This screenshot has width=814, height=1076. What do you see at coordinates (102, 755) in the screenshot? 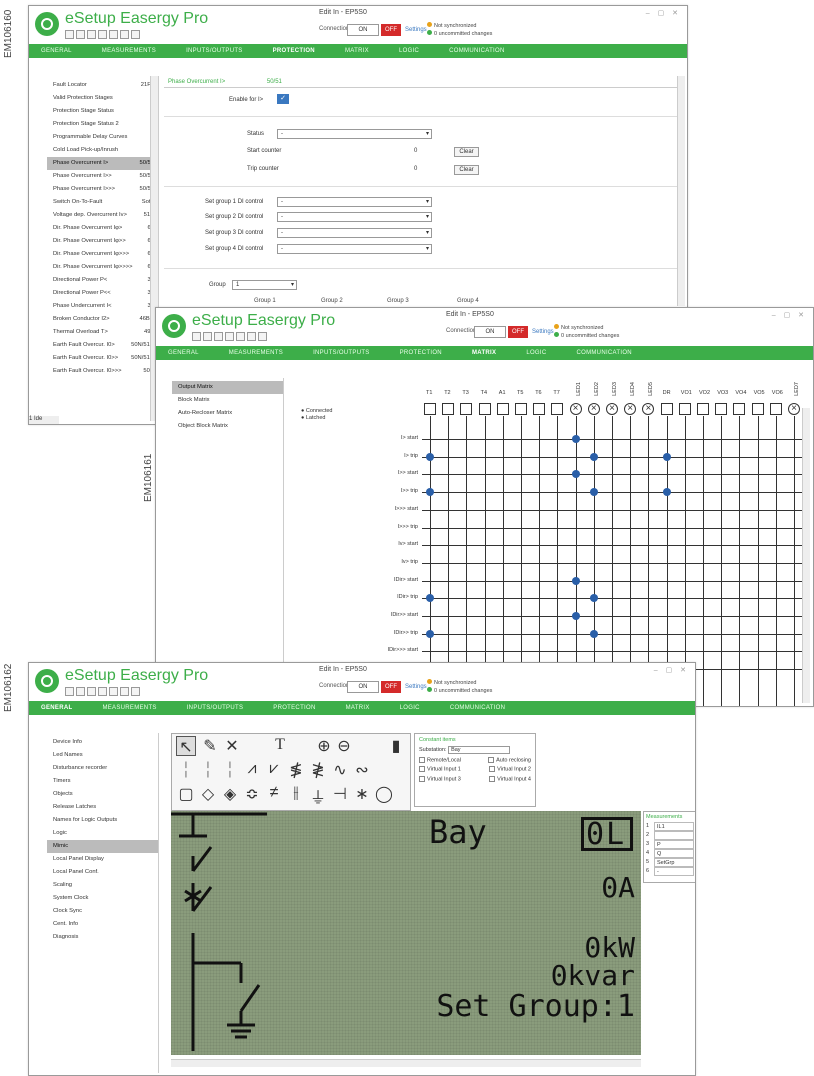
I see `win3-item: Led Names` at bounding box center [102, 755].